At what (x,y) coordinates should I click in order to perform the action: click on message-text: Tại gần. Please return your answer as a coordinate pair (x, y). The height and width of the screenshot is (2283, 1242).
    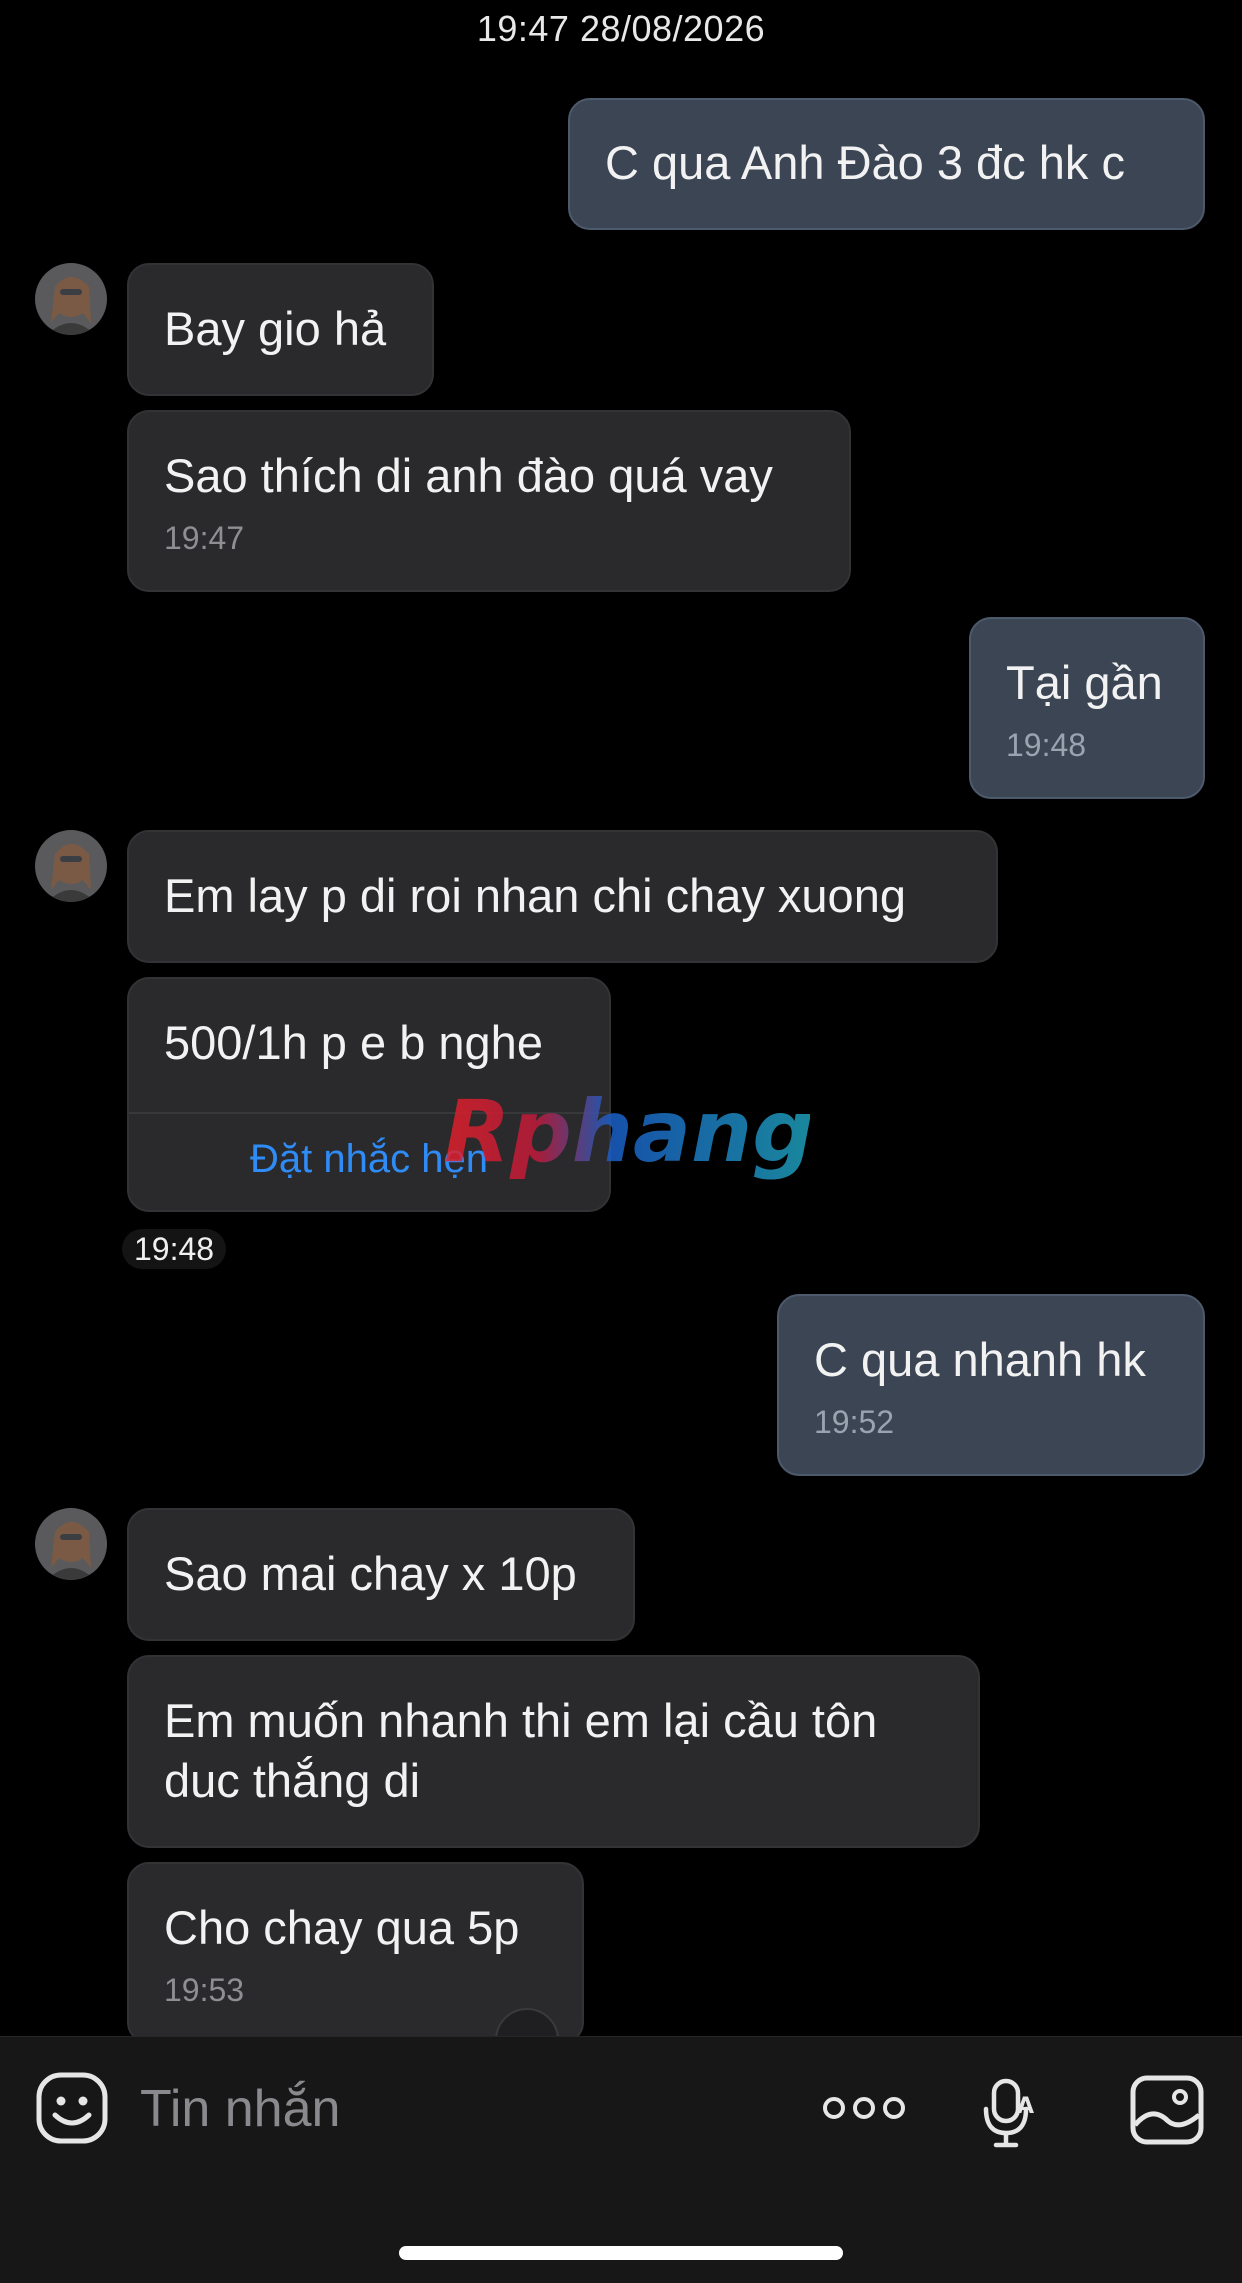
    Looking at the image, I should click on (1084, 682).